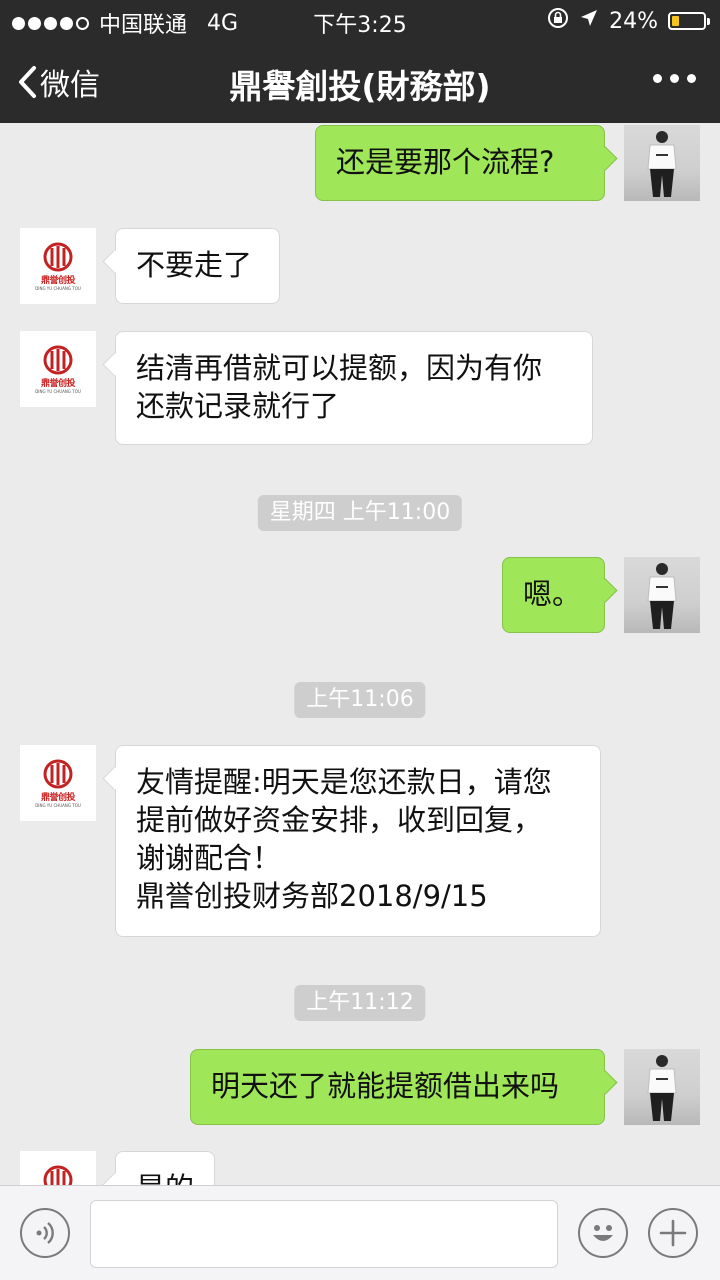  What do you see at coordinates (354, 388) in the screenshot?
I see `incoming-message: 结清再借就可以提额，因为有你 还款记录就行了` at bounding box center [354, 388].